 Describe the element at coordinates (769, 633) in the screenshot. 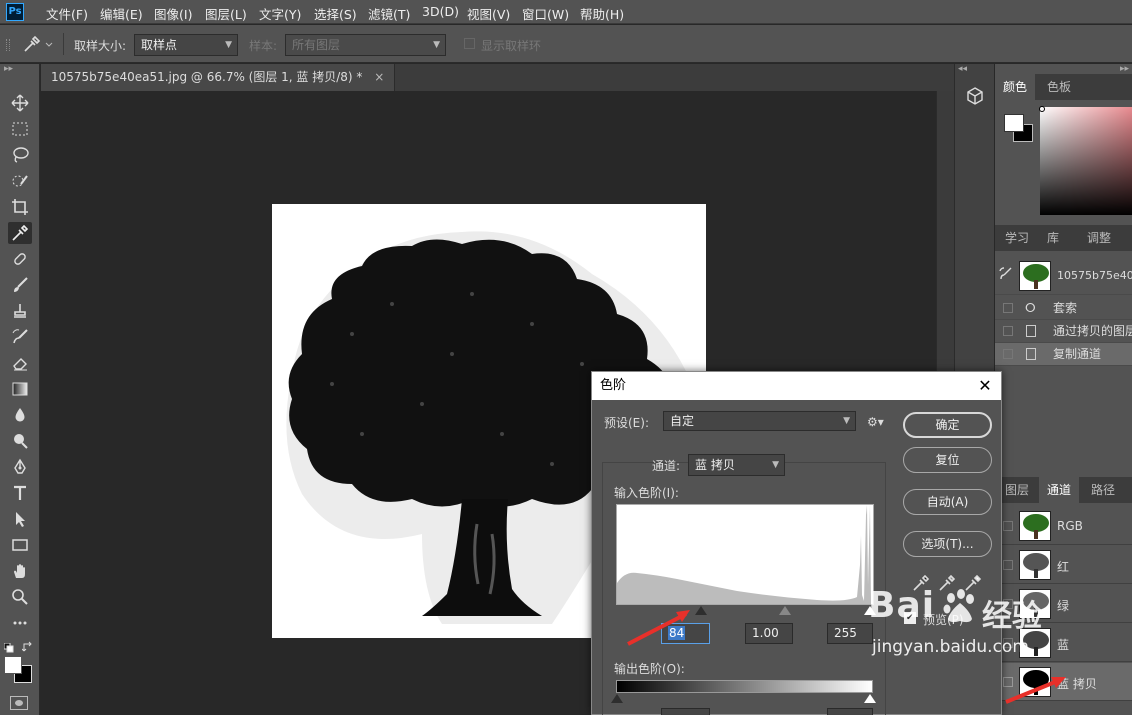

I see `input-gamma-field: 1.00` at that location.